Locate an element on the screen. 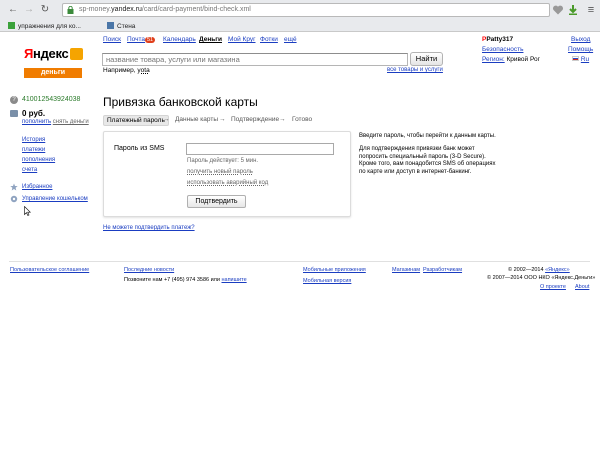 The height and width of the screenshot is (449, 600). logout-link: Выход is located at coordinates (580, 39).